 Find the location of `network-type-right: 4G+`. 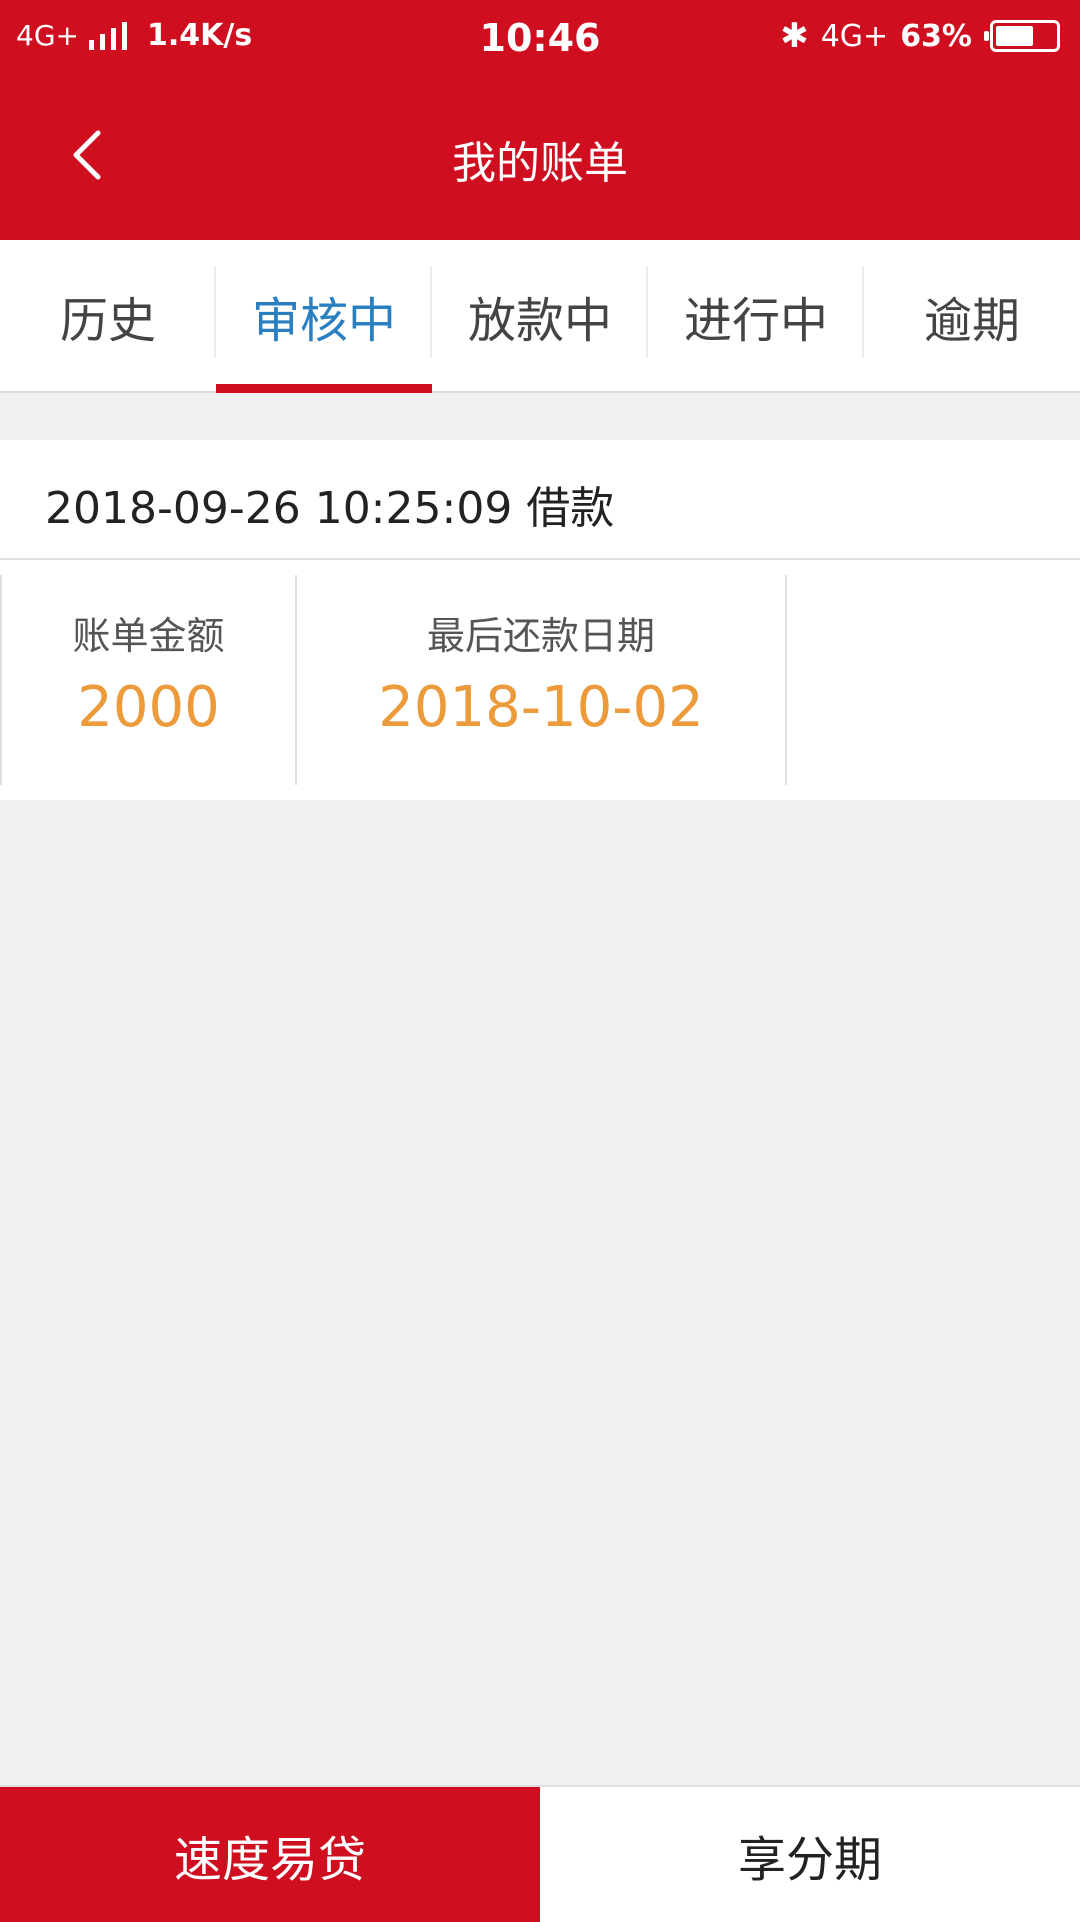

network-type-right: 4G+ is located at coordinates (854, 36).